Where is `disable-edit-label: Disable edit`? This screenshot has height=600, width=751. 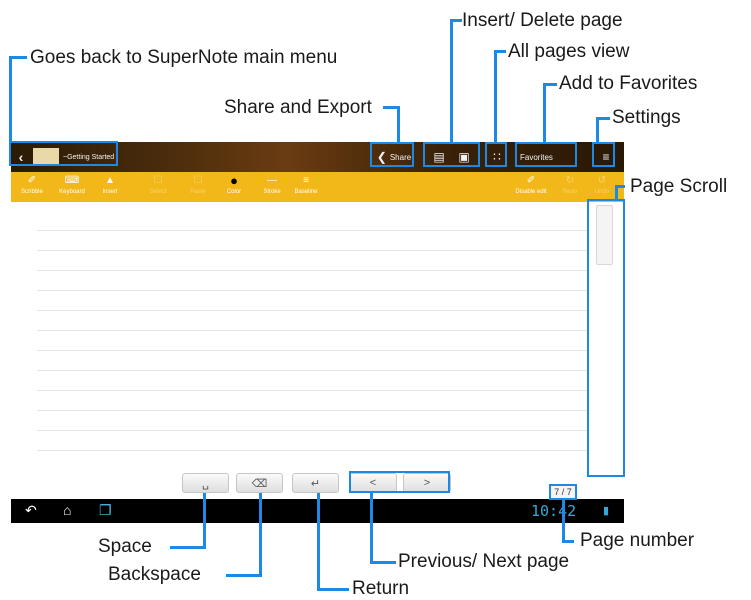
disable-edit-label: Disable edit is located at coordinates (531, 192).